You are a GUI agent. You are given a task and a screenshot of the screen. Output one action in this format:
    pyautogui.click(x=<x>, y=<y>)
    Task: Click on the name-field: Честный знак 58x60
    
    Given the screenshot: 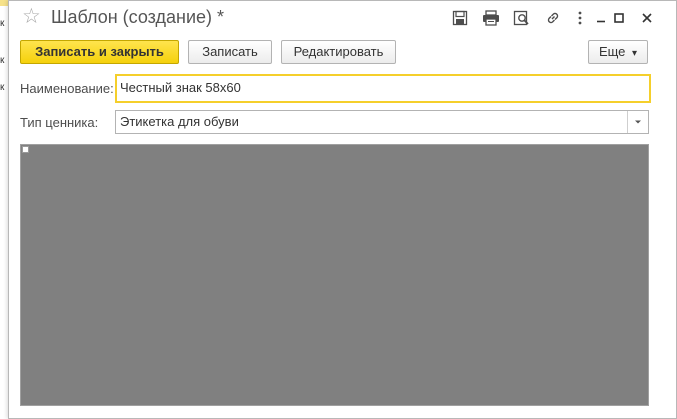 What is the action you would take?
    pyautogui.click(x=383, y=88)
    